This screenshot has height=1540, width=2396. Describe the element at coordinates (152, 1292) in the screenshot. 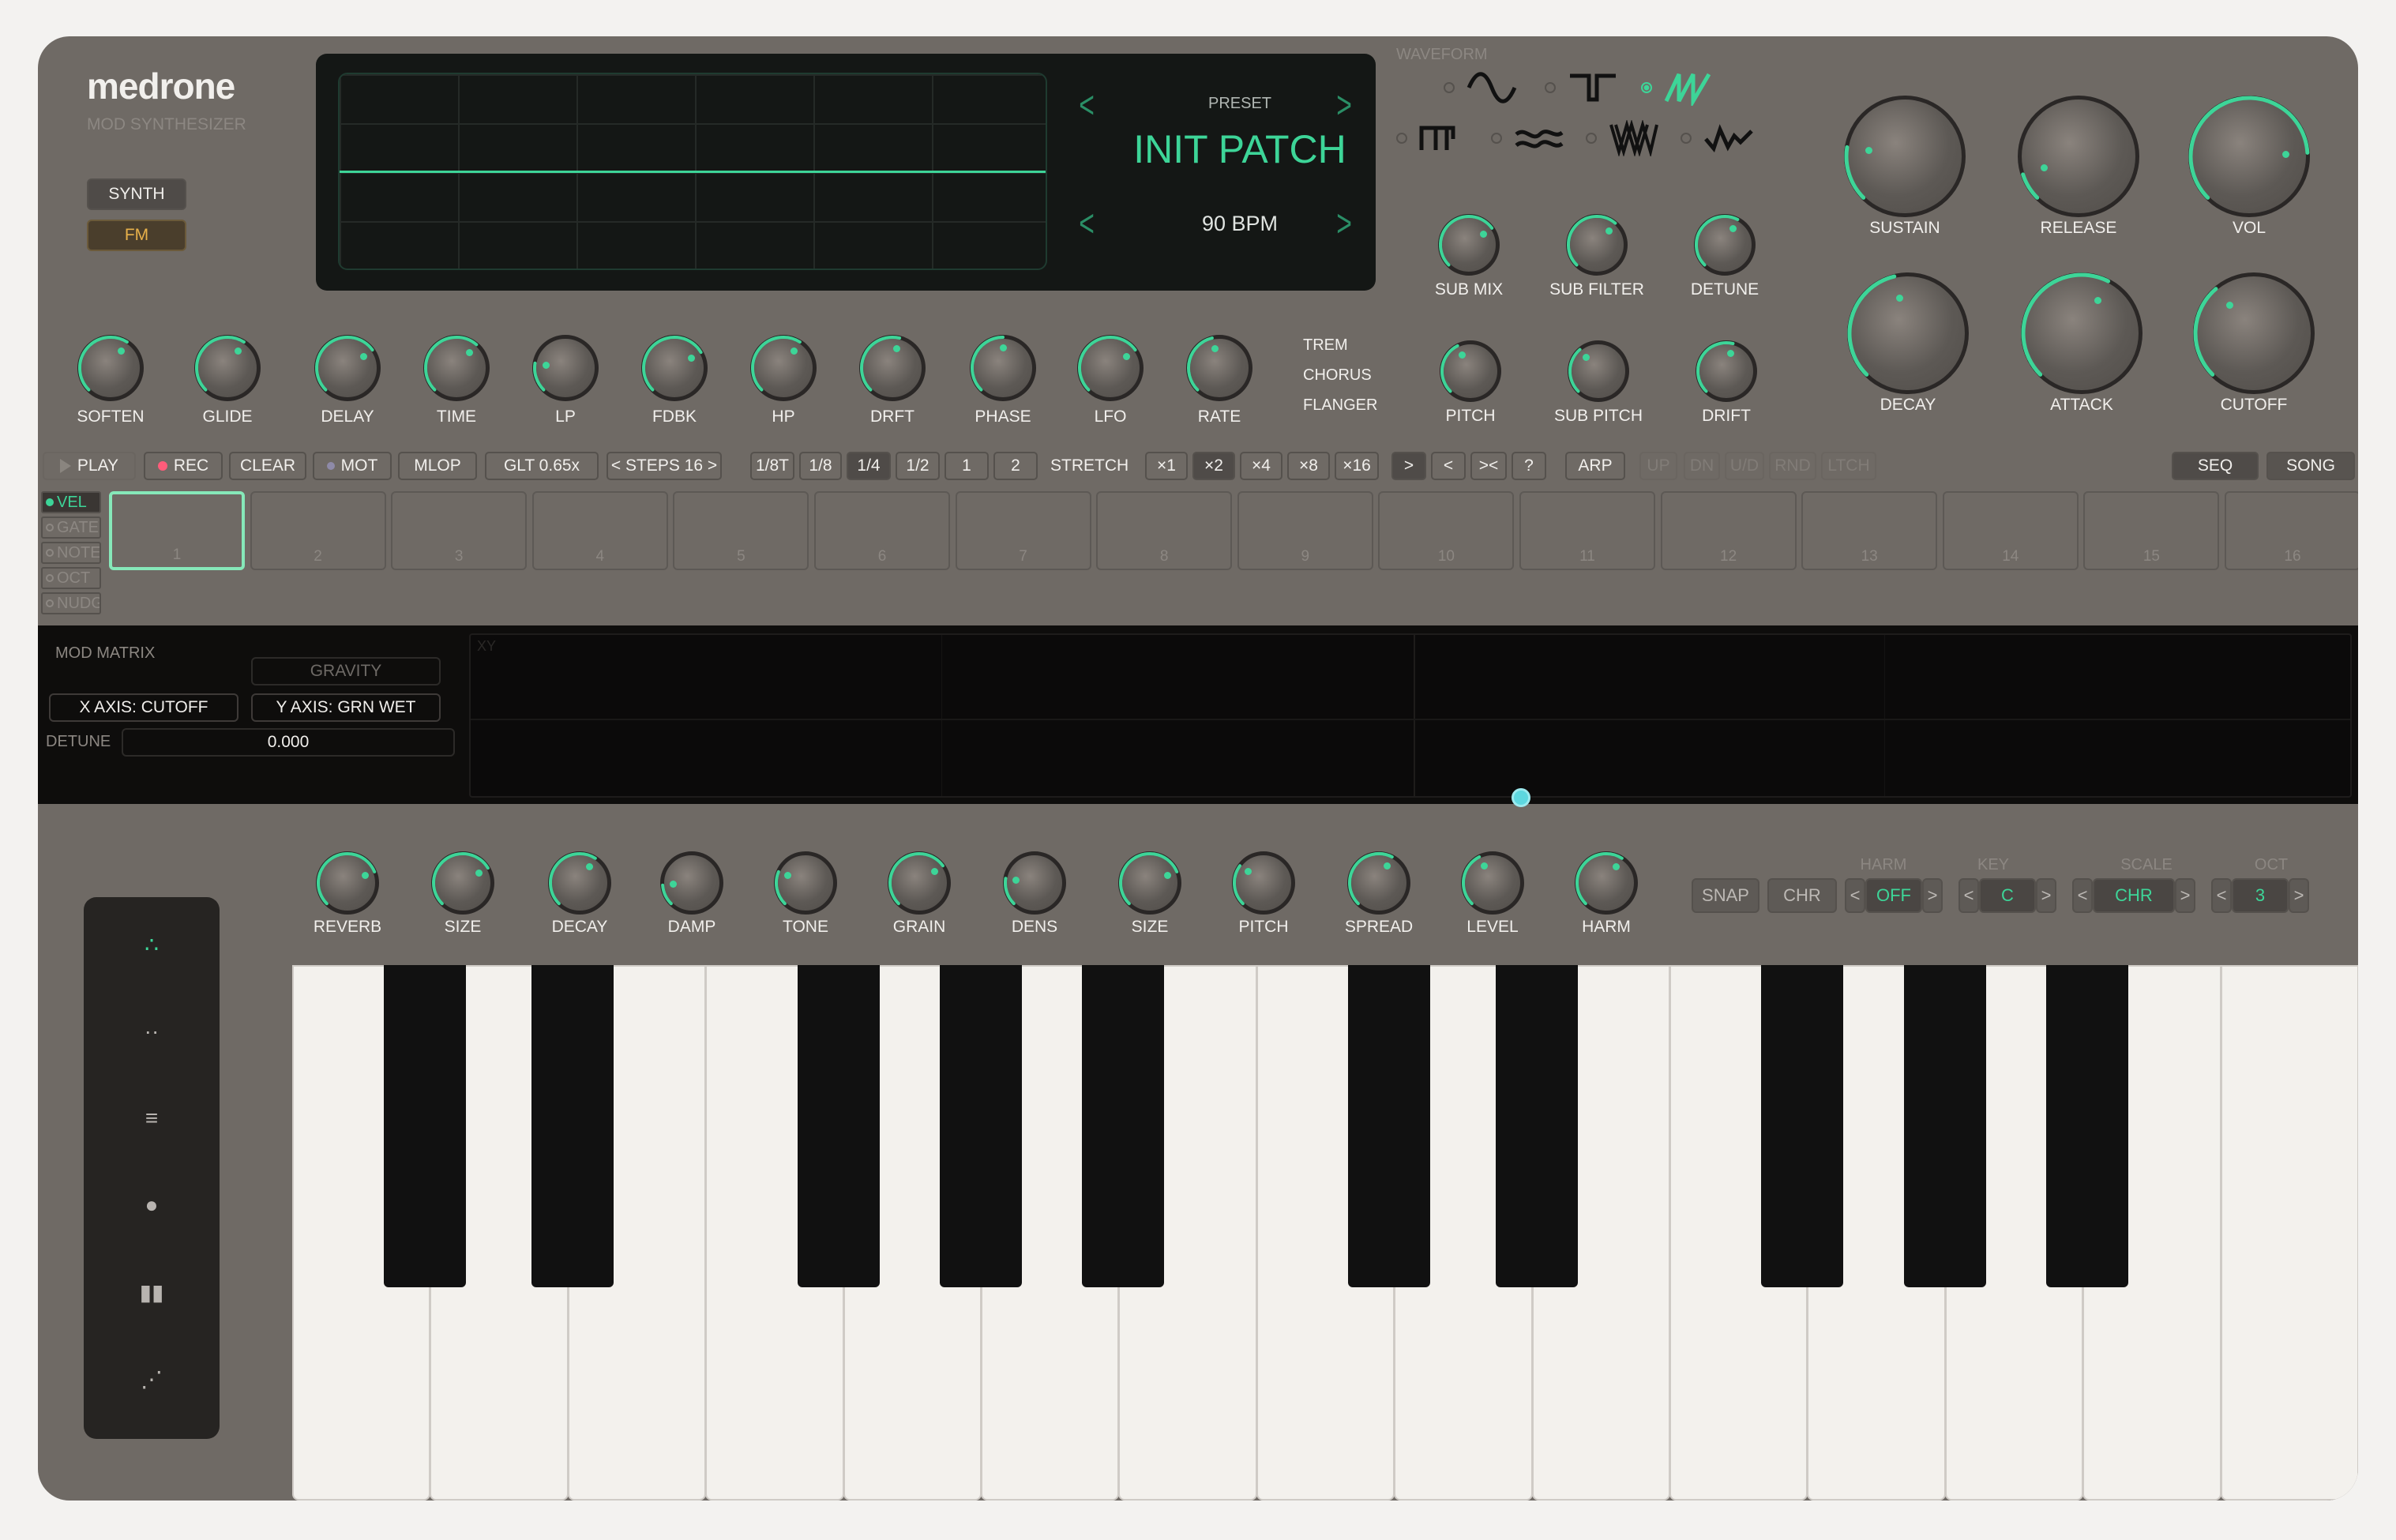

I see `bars-icon: ▮▮` at that location.